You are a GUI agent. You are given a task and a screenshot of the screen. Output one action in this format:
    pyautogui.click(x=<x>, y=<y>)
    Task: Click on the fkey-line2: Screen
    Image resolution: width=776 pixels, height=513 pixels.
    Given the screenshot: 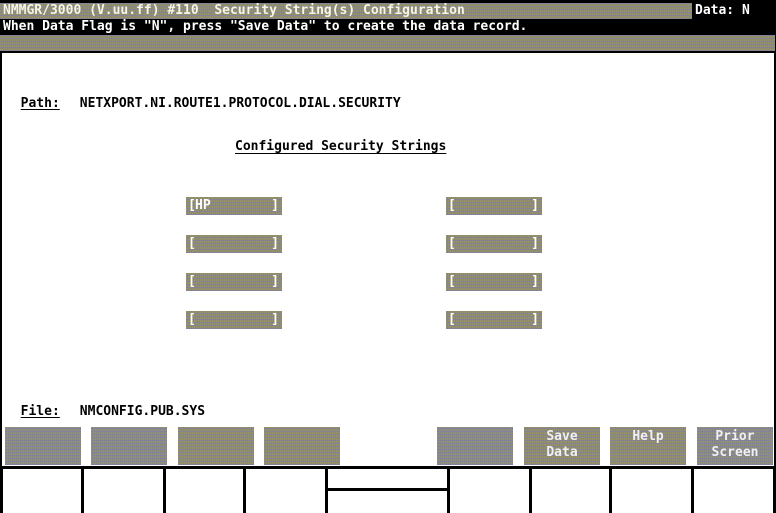 What is the action you would take?
    pyautogui.click(x=735, y=452)
    